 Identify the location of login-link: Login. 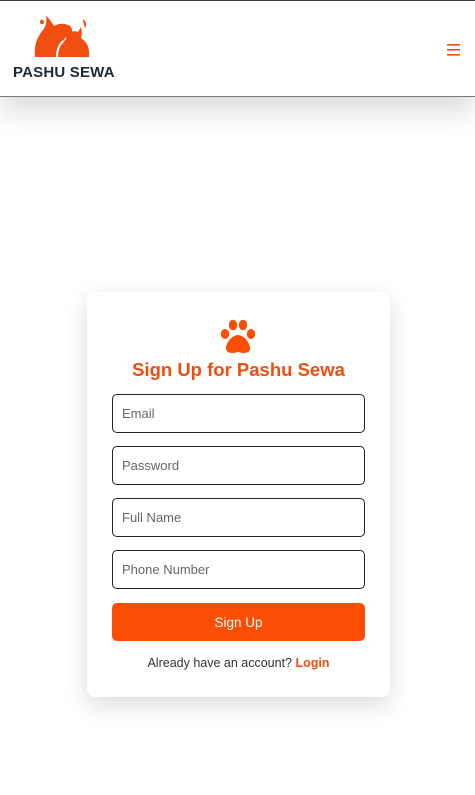
(313, 663).